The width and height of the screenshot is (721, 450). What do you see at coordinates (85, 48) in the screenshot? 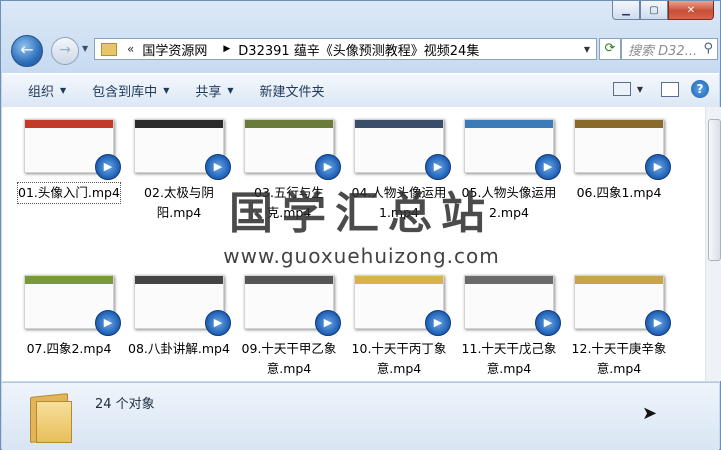
I see `recent-pages-dropdown-icon: ▼` at bounding box center [85, 48].